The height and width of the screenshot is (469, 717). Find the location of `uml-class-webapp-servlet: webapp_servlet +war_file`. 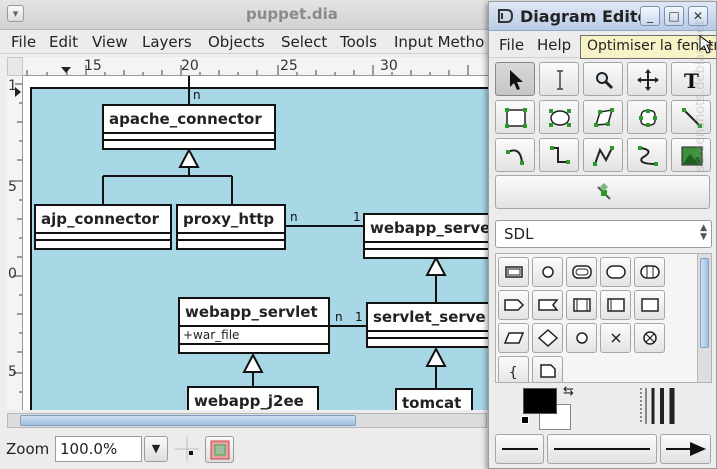

uml-class-webapp-servlet: webapp_servlet +war_file is located at coordinates (254, 325).